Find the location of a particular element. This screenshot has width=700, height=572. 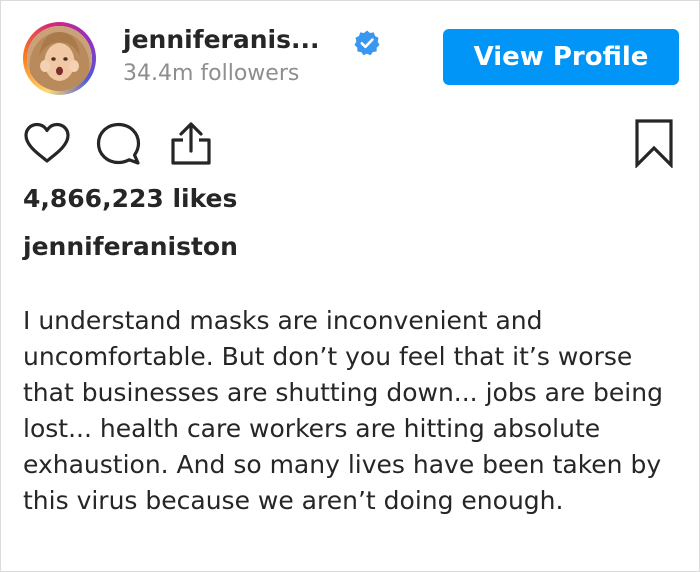

follower-count: 34.4m followers is located at coordinates (211, 73).